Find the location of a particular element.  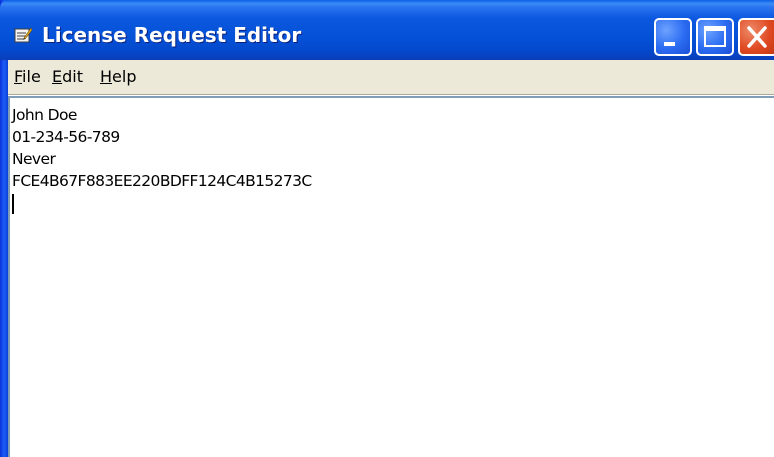

maximize-button is located at coordinates (715, 37).